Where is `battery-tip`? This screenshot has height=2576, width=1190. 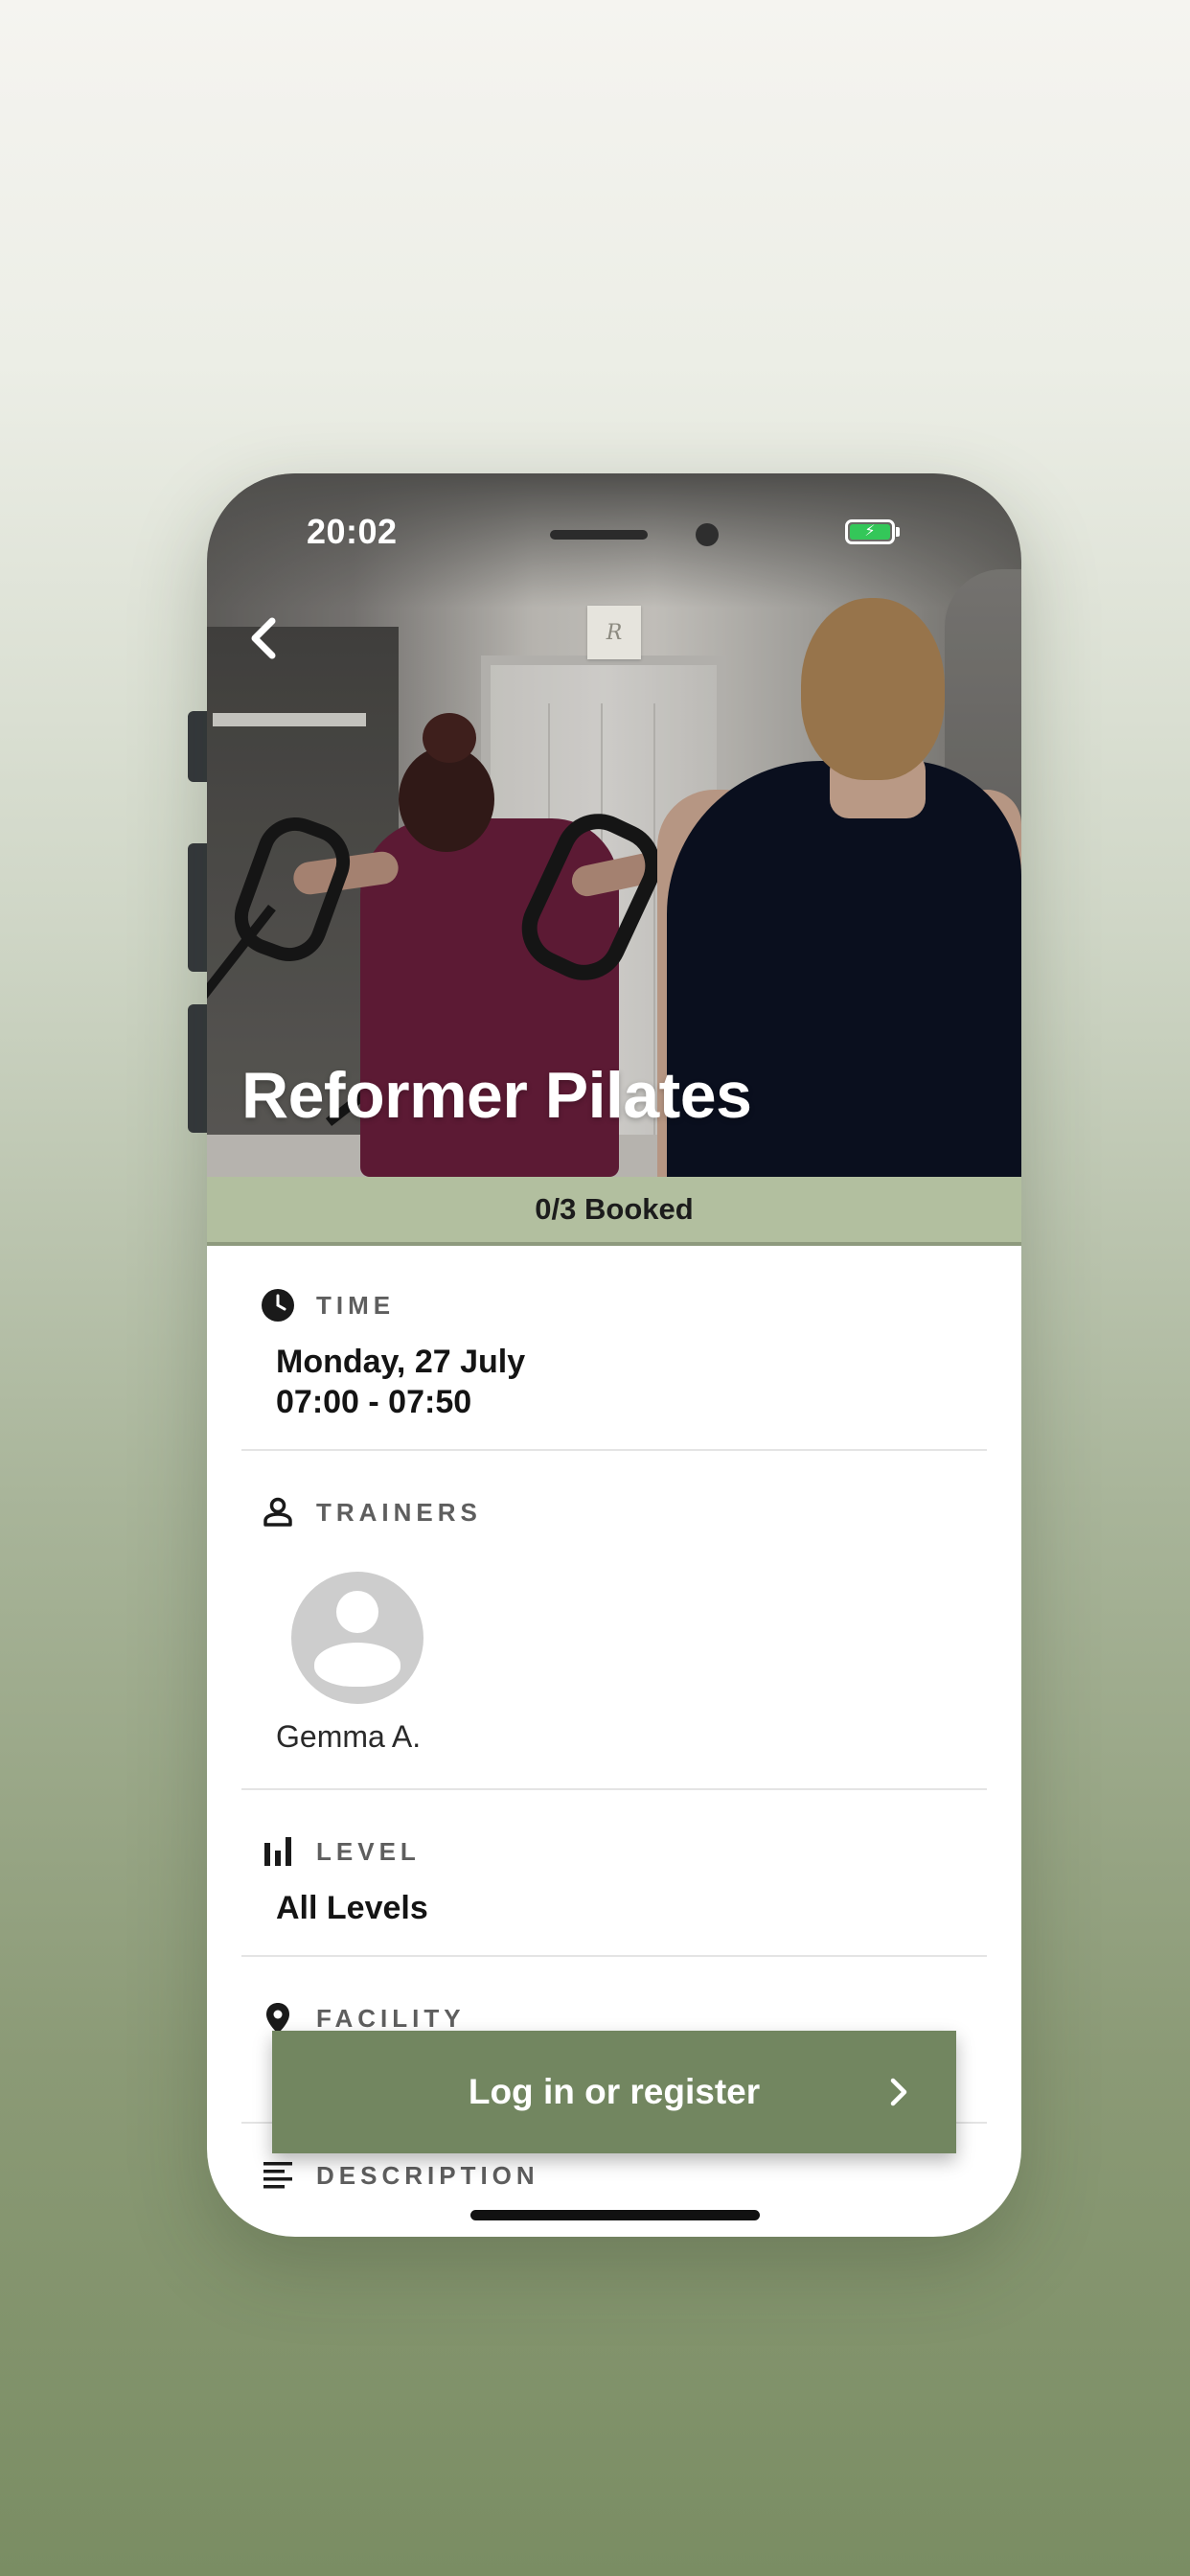
battery-tip is located at coordinates (898, 532).